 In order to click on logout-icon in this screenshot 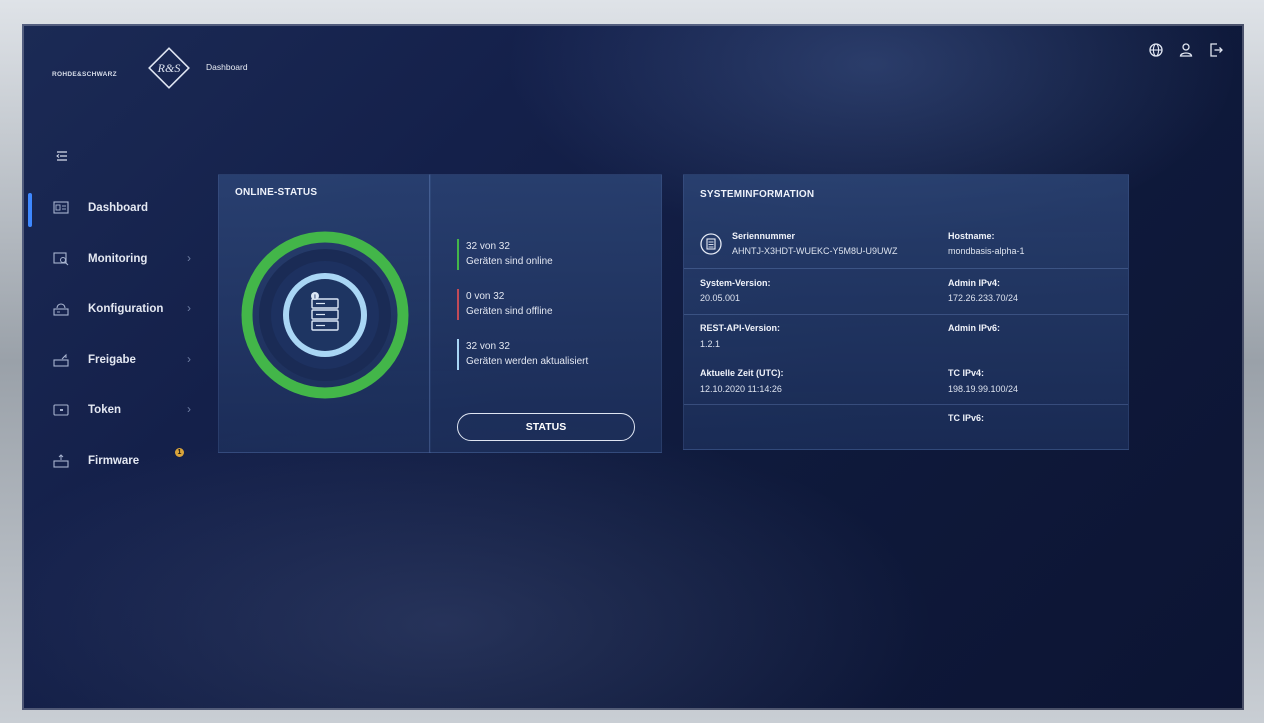, I will do `click(1216, 50)`.